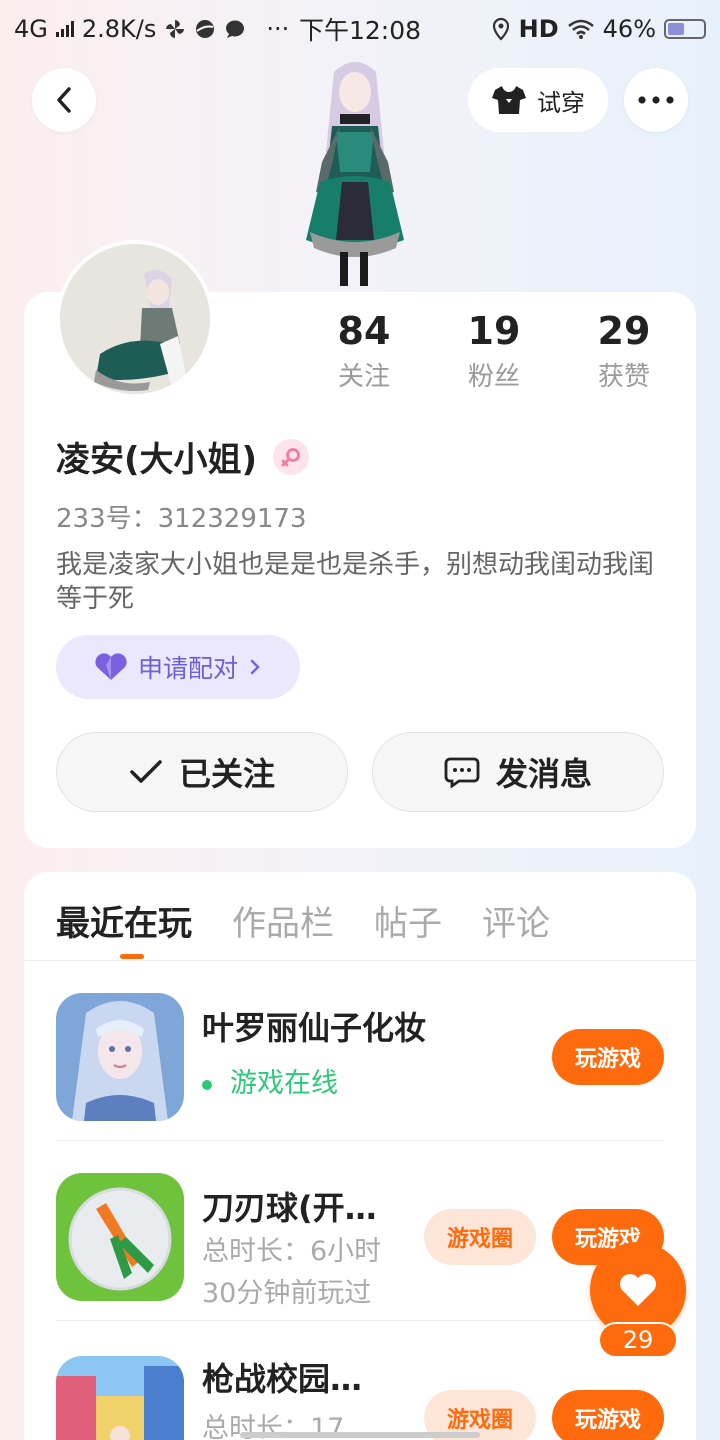 The image size is (720, 1440). I want to click on try-on-button: 试穿, so click(538, 100).